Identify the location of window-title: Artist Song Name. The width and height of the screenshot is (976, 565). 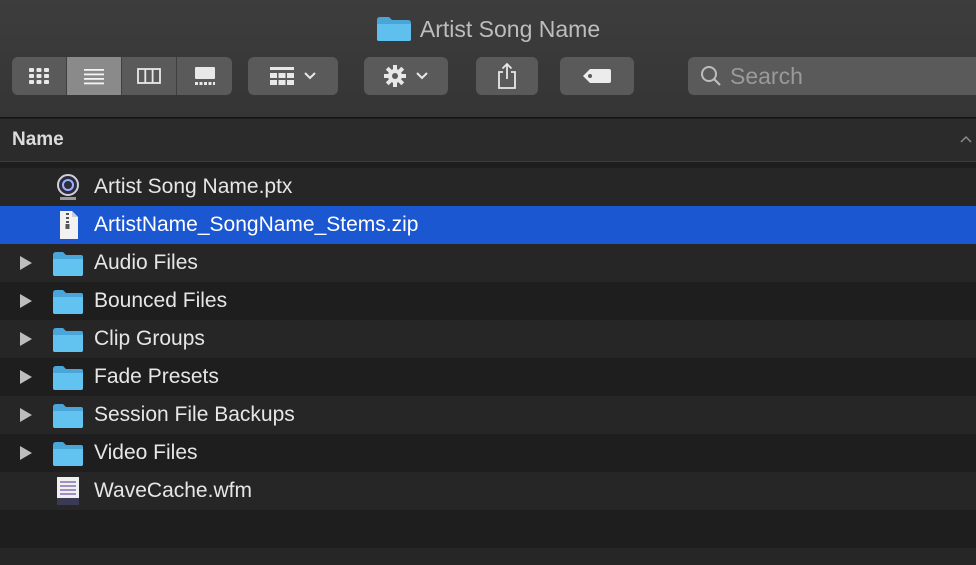
(488, 29).